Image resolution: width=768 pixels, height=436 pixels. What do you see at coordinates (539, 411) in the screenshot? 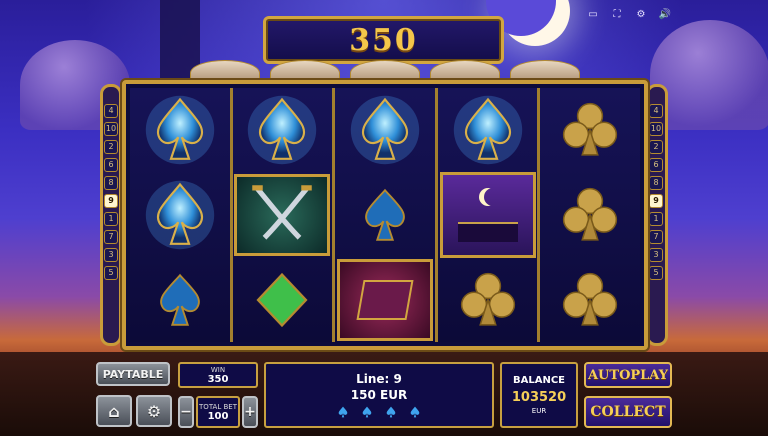
I see `balance-currency: EUR` at bounding box center [539, 411].